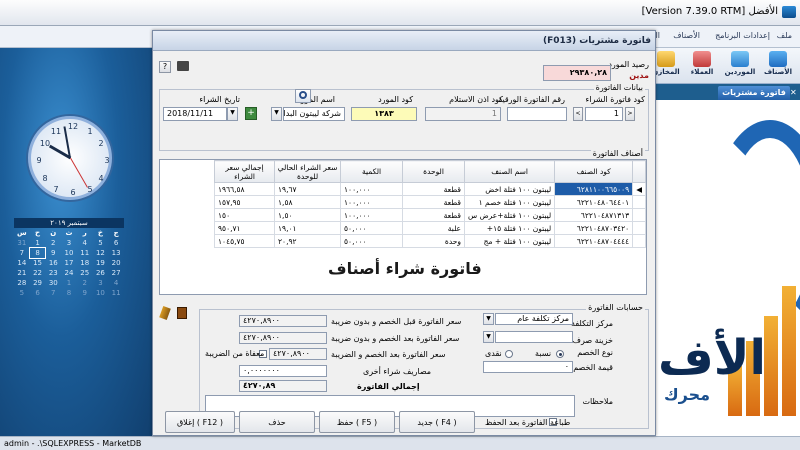 This screenshot has height=450, width=800. What do you see at coordinates (101, 273) in the screenshot?
I see `calendar-day: 26` at bounding box center [101, 273].